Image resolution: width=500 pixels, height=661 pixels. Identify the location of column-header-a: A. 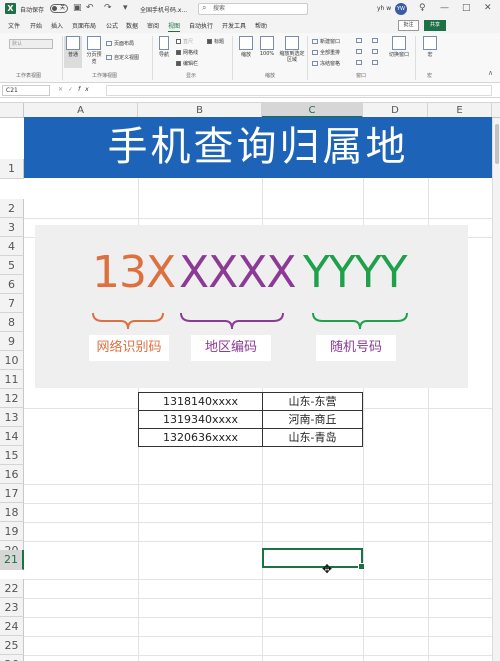
(81, 110).